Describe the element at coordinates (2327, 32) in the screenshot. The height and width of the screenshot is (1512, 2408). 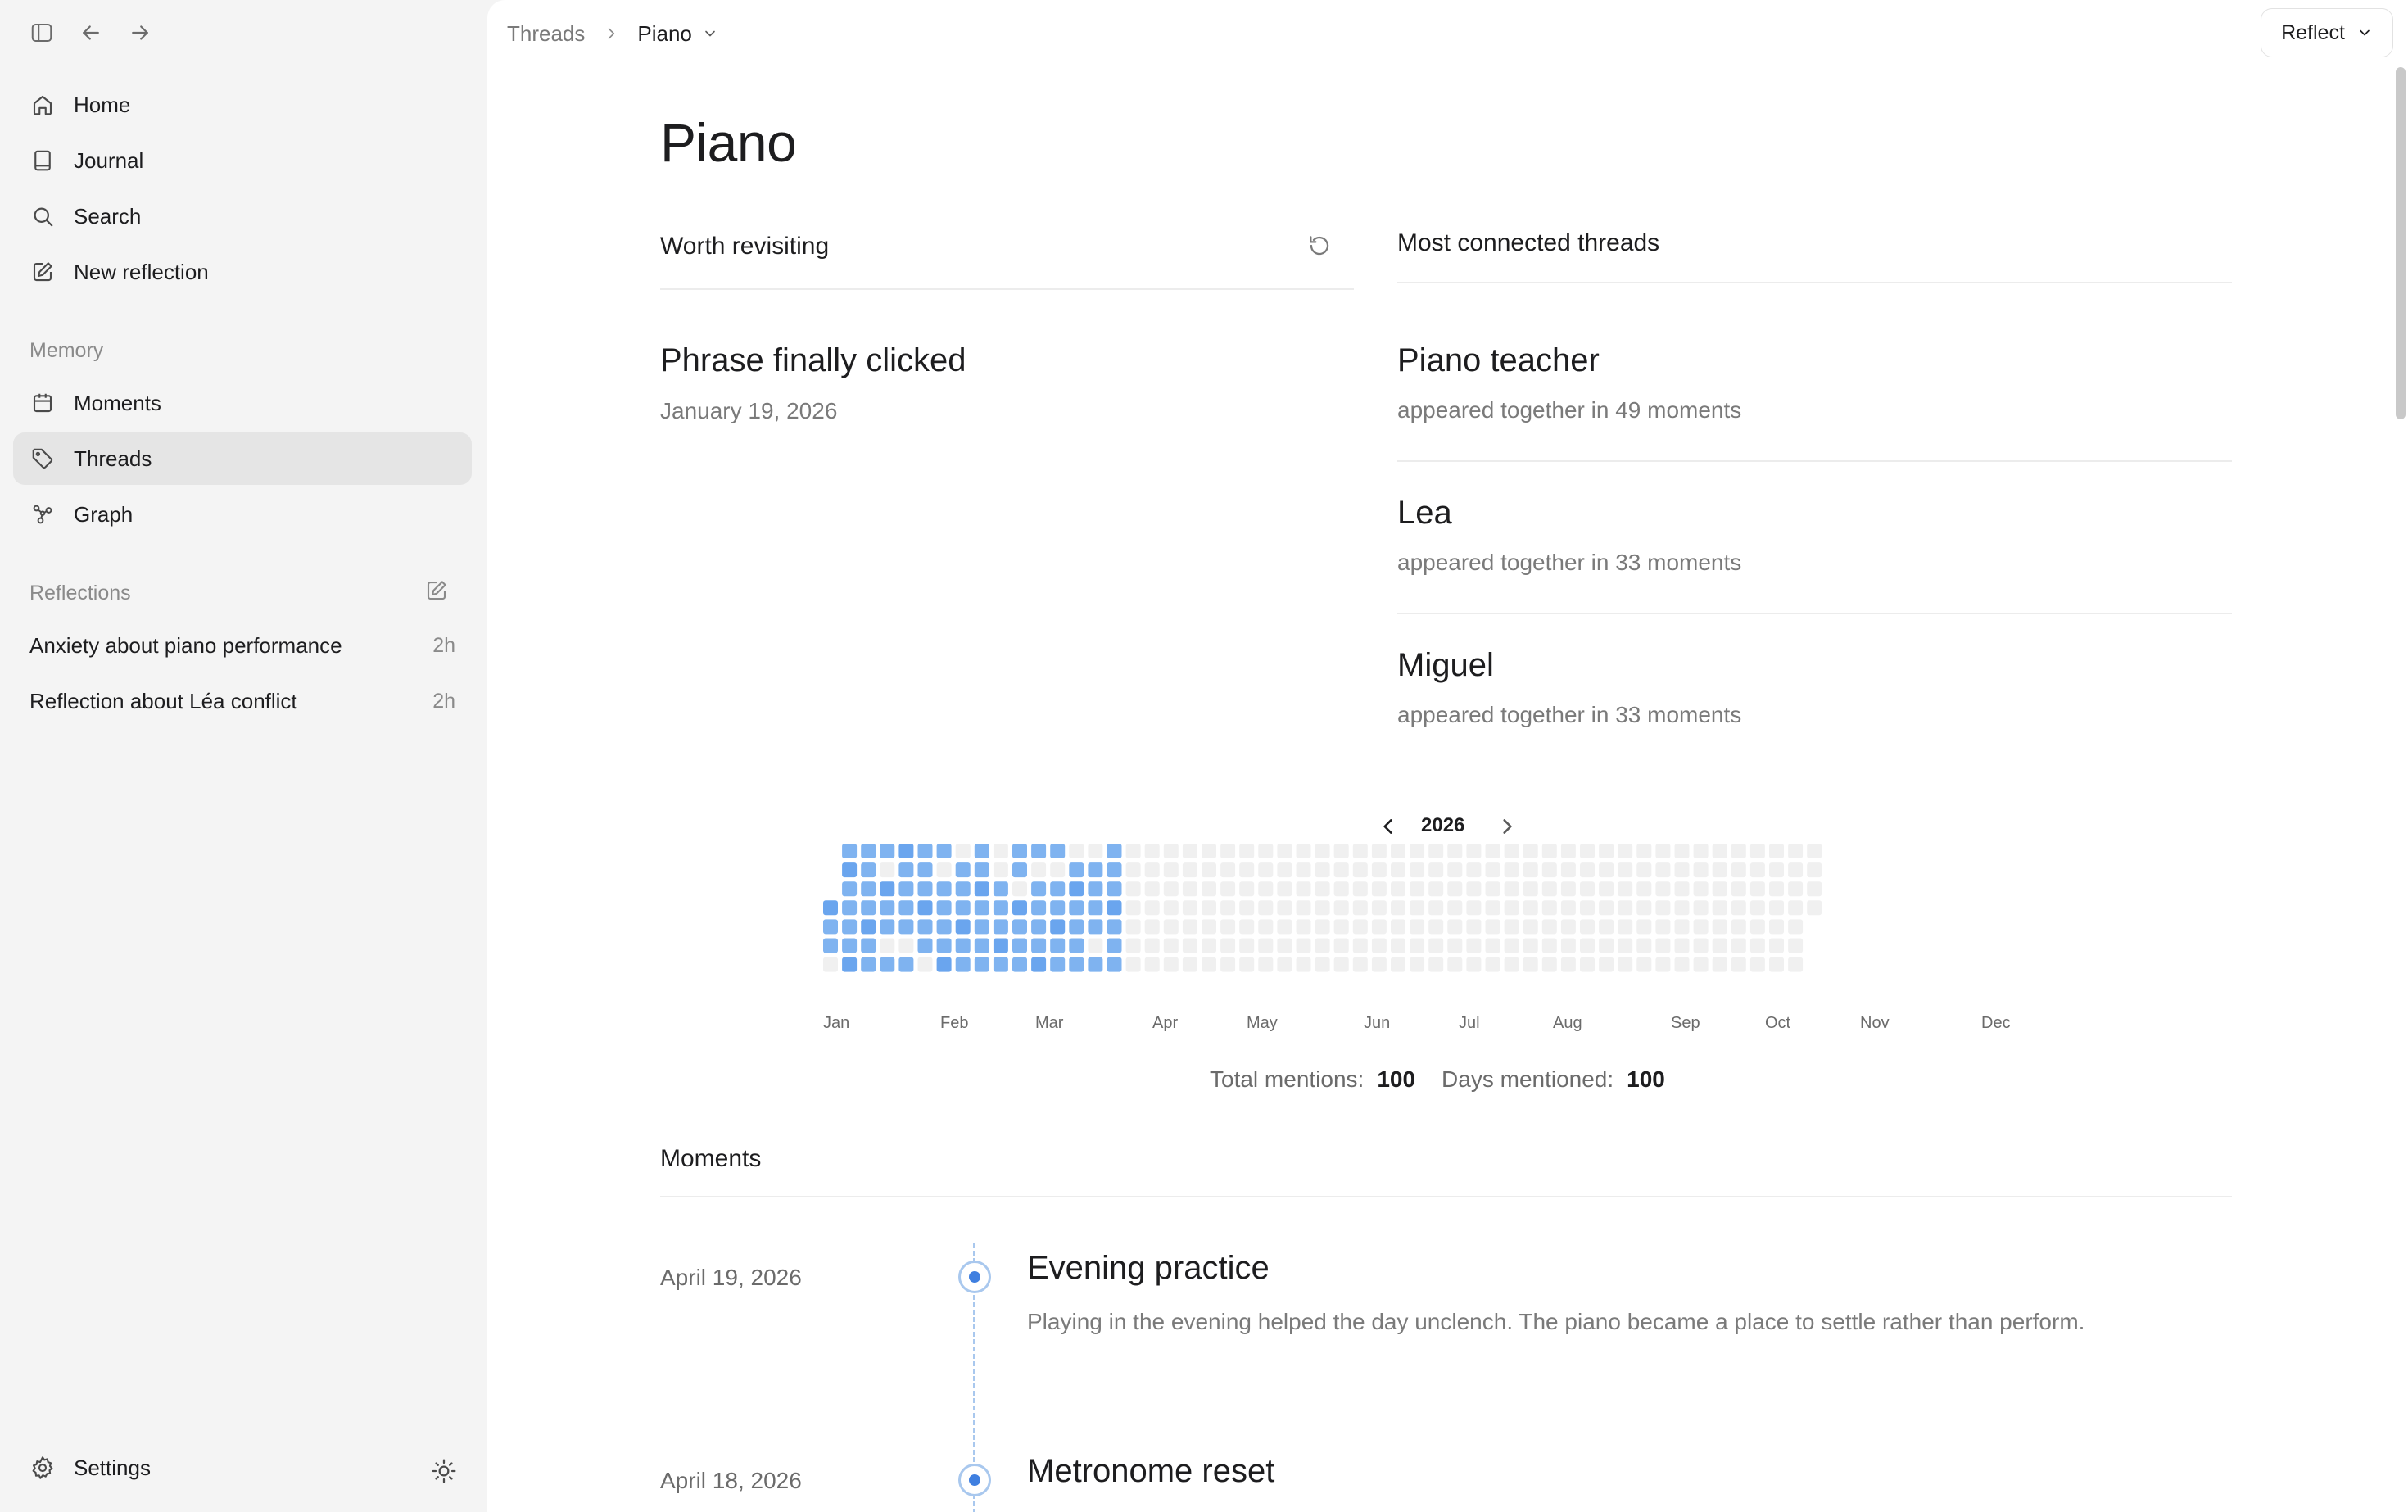
I see `reflect-button: Reflect` at that location.